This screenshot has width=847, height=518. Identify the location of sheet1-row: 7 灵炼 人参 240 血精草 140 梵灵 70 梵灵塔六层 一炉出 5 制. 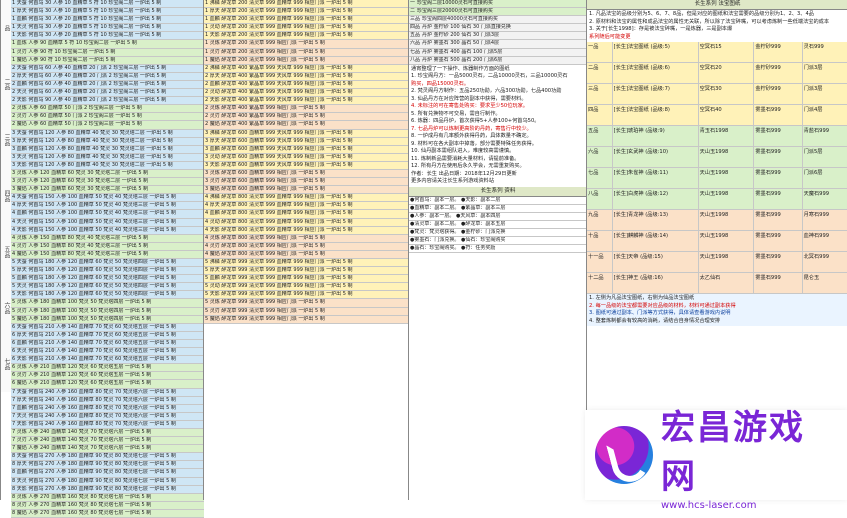
(107, 433).